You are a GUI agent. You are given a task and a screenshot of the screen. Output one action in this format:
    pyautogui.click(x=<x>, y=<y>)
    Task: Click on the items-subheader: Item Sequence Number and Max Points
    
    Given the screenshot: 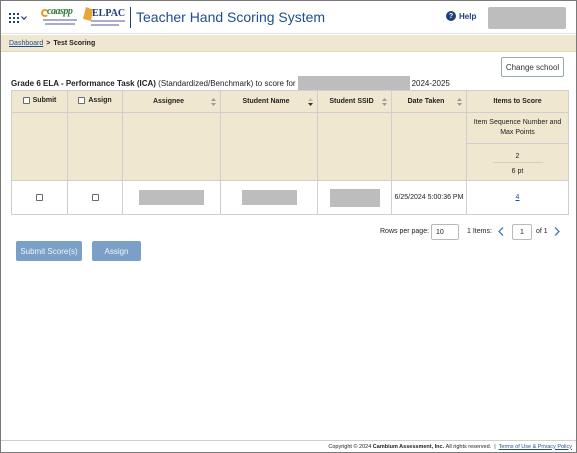 What is the action you would take?
    pyautogui.click(x=517, y=128)
    